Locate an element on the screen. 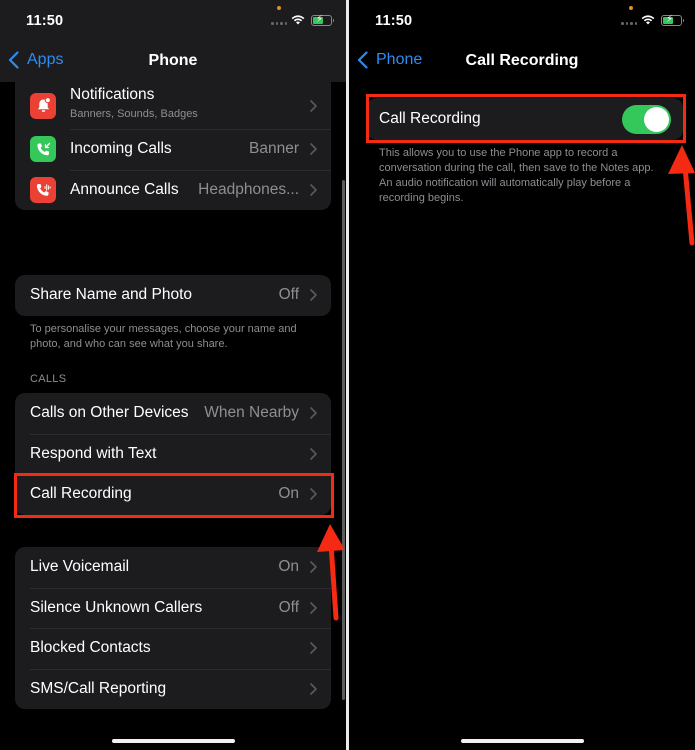 This screenshot has width=695, height=750. silence-unknown-callers-value: Off is located at coordinates (288, 607).